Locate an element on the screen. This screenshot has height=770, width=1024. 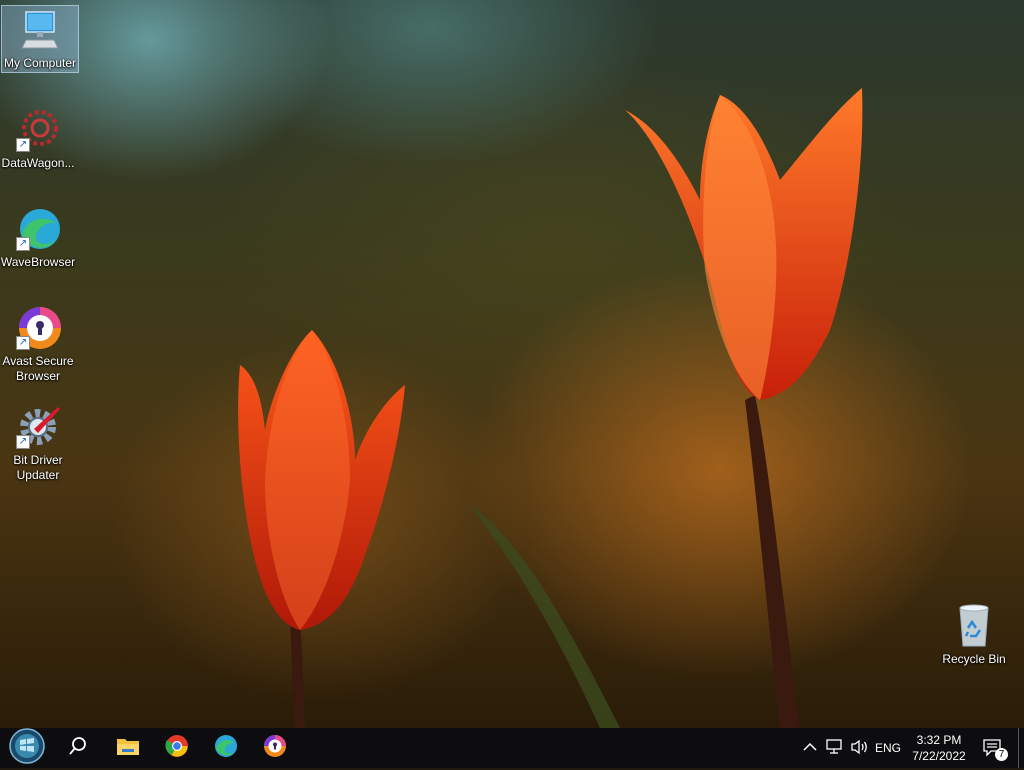
chevron-up-icon is located at coordinates (810, 748).